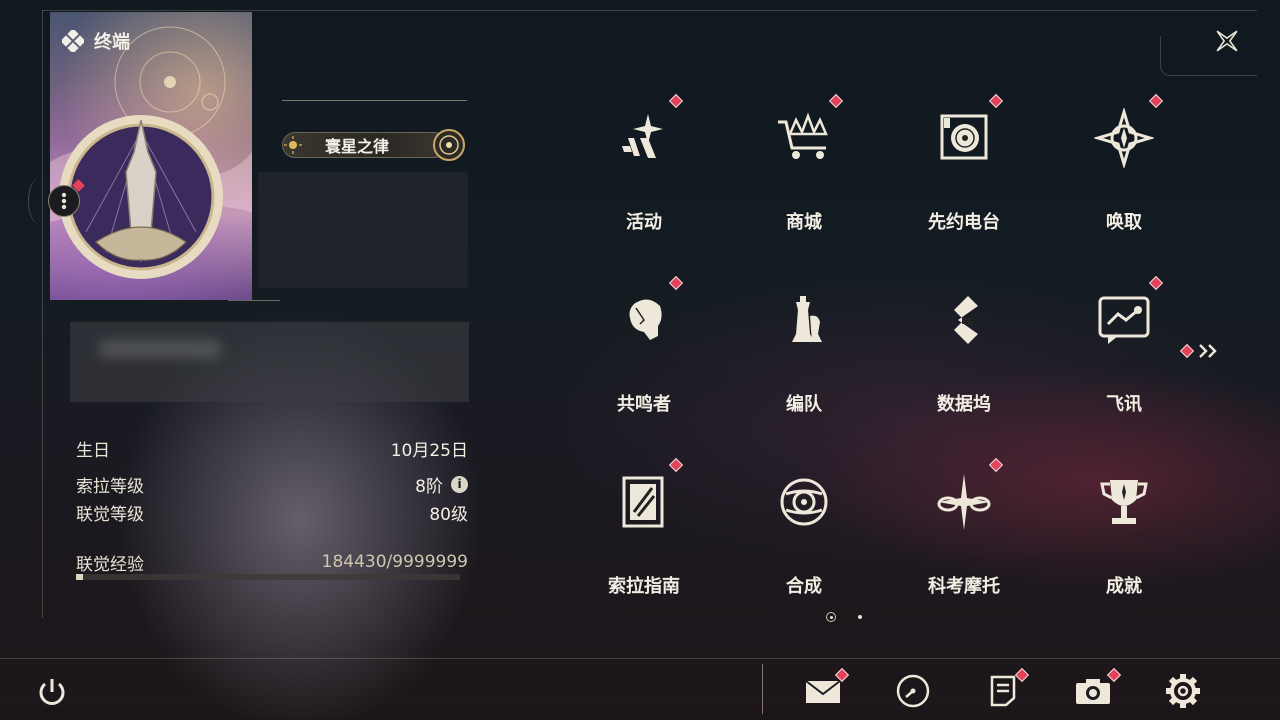 Image resolution: width=1280 pixels, height=720 pixels. I want to click on name-underline, so click(374, 100).